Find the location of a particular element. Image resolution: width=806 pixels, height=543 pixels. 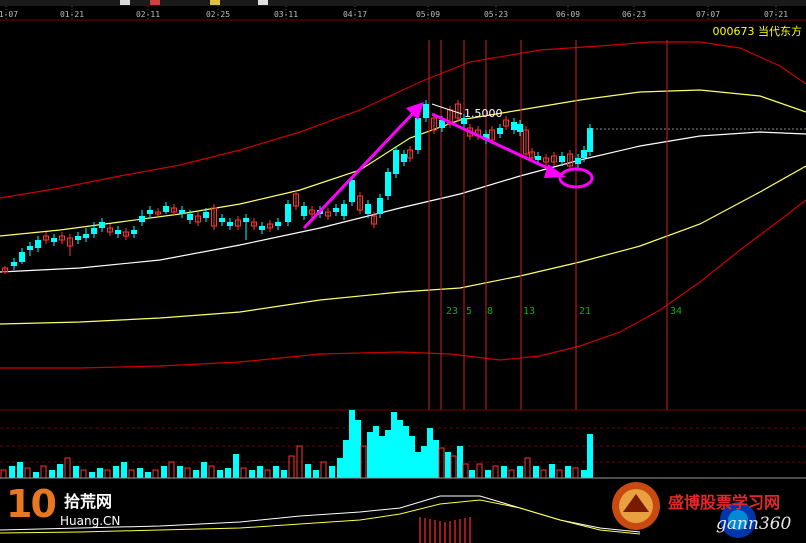

date-grid is located at coordinates (391, 13).